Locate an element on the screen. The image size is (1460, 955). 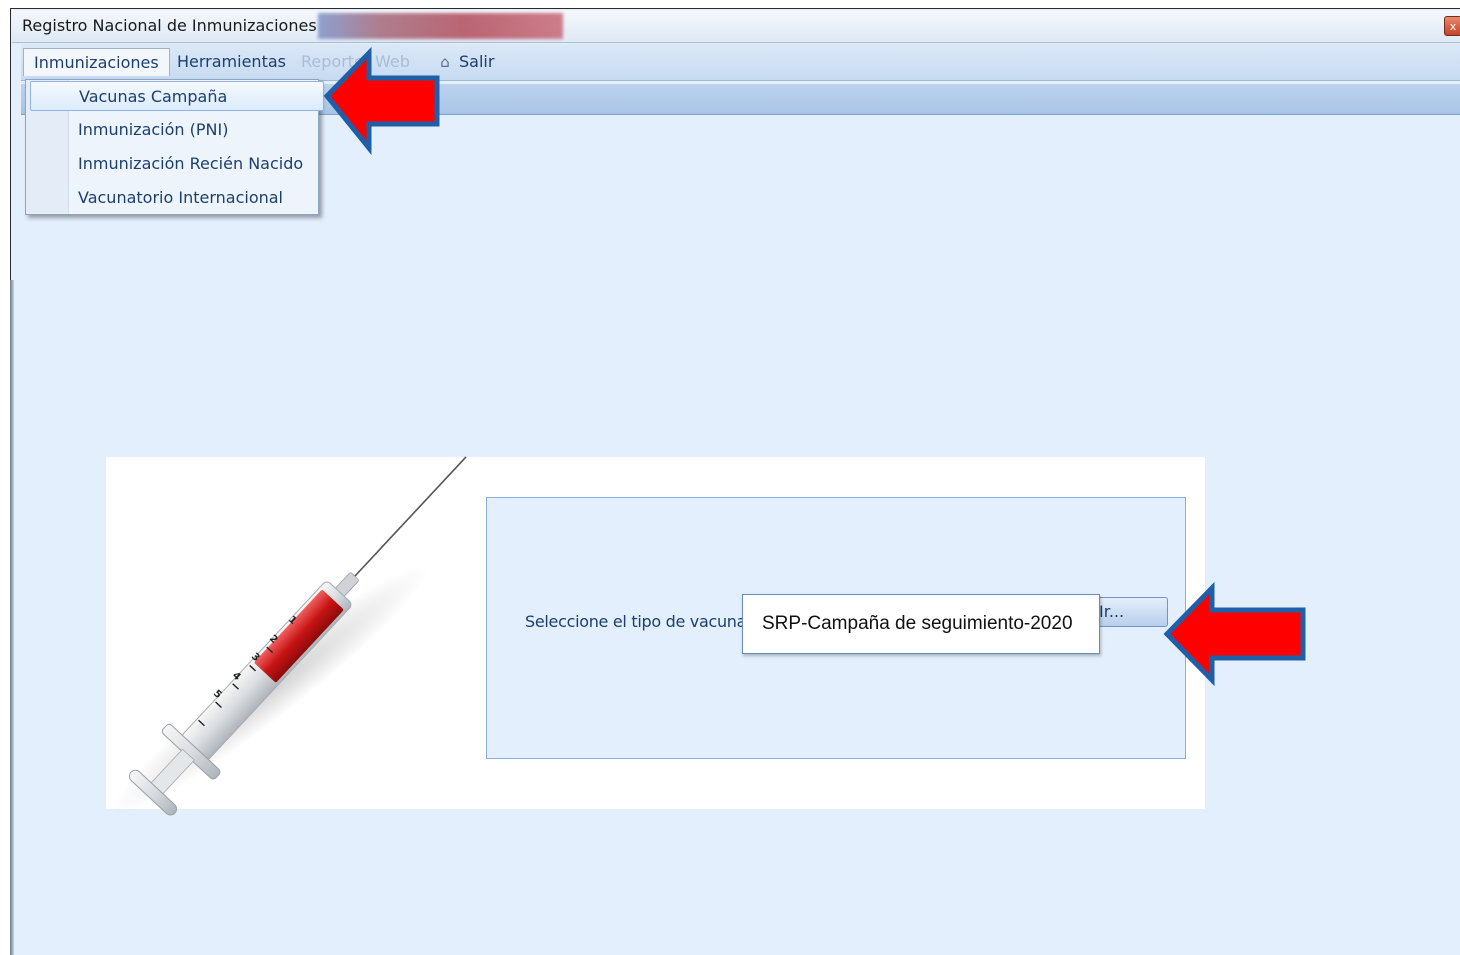
arrow-pointing-vacunas-campana is located at coordinates (381, 101).